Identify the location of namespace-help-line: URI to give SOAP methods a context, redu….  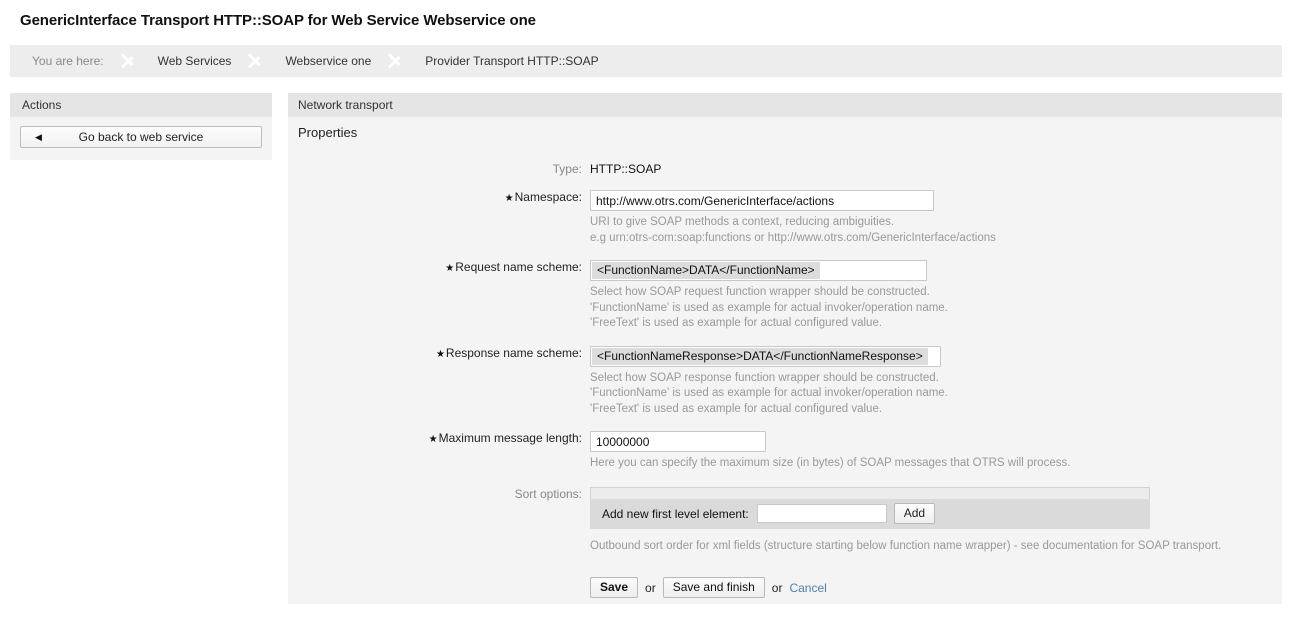
(742, 222).